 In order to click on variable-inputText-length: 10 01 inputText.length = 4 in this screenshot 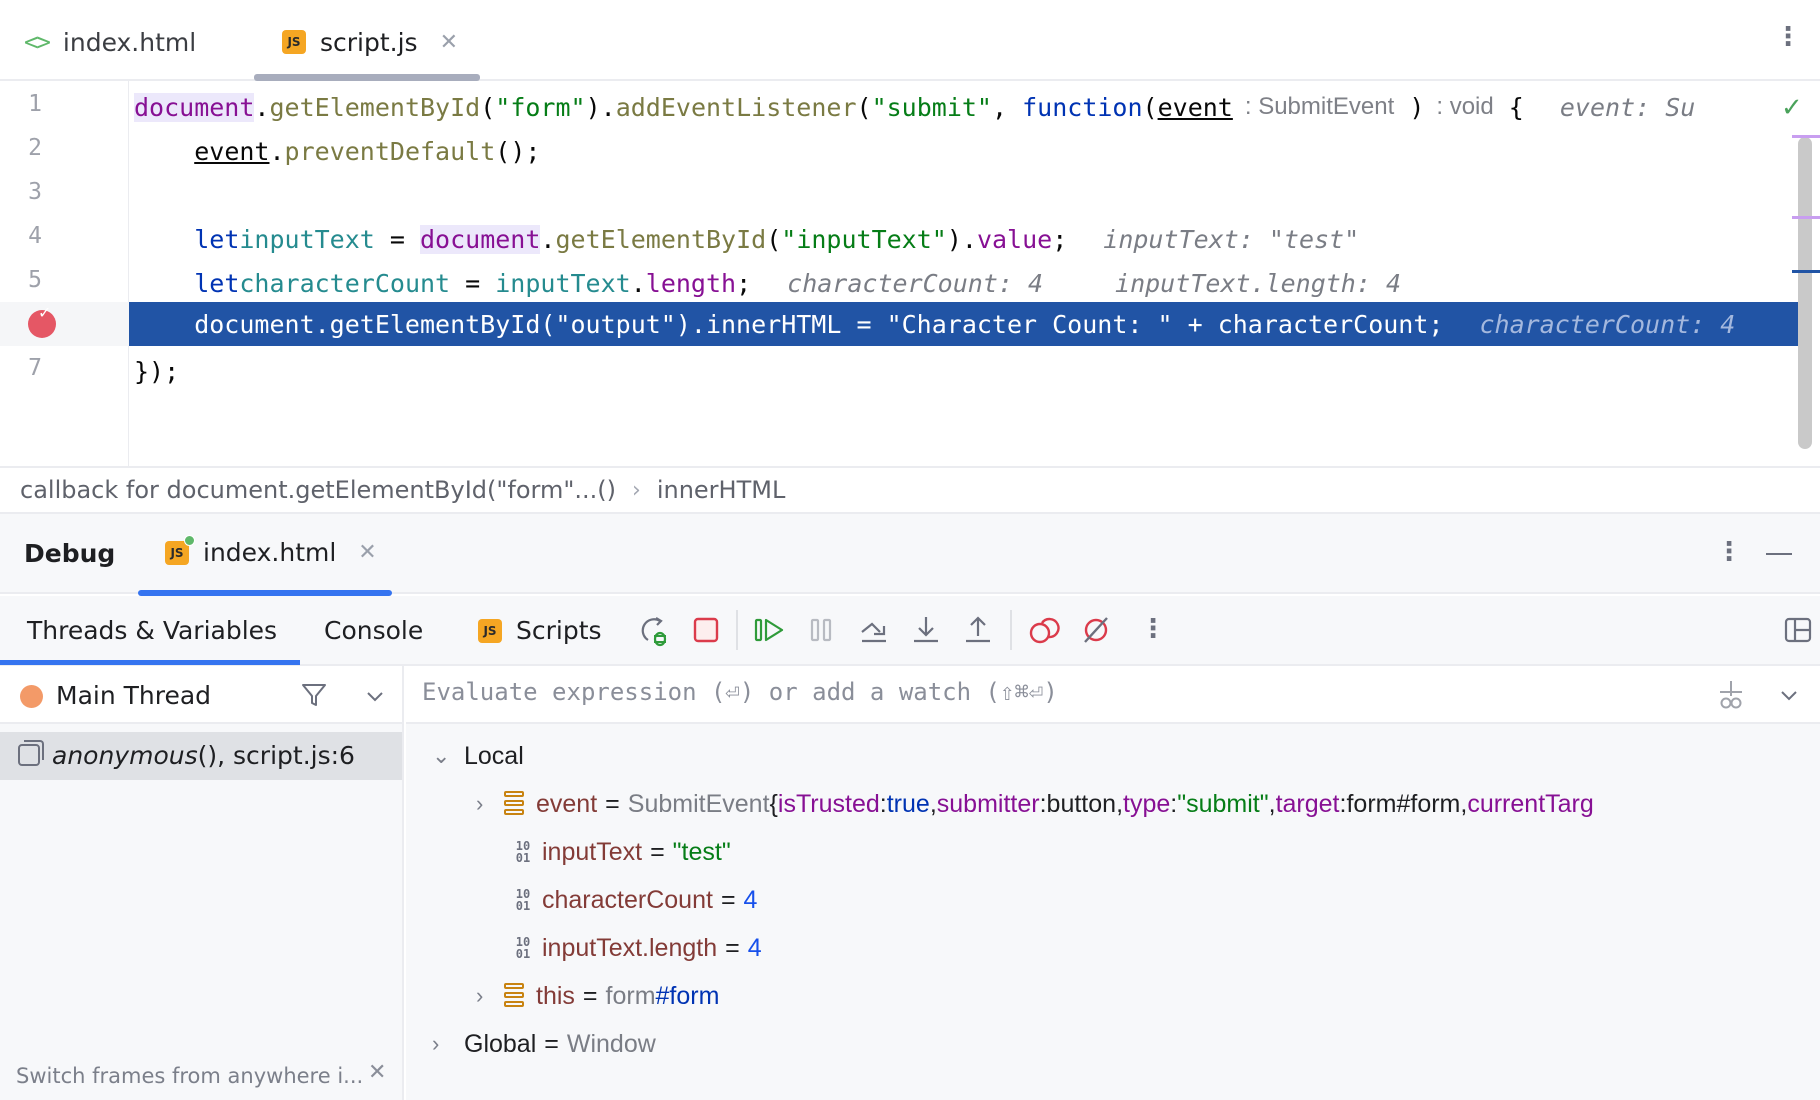, I will do `click(637, 948)`.